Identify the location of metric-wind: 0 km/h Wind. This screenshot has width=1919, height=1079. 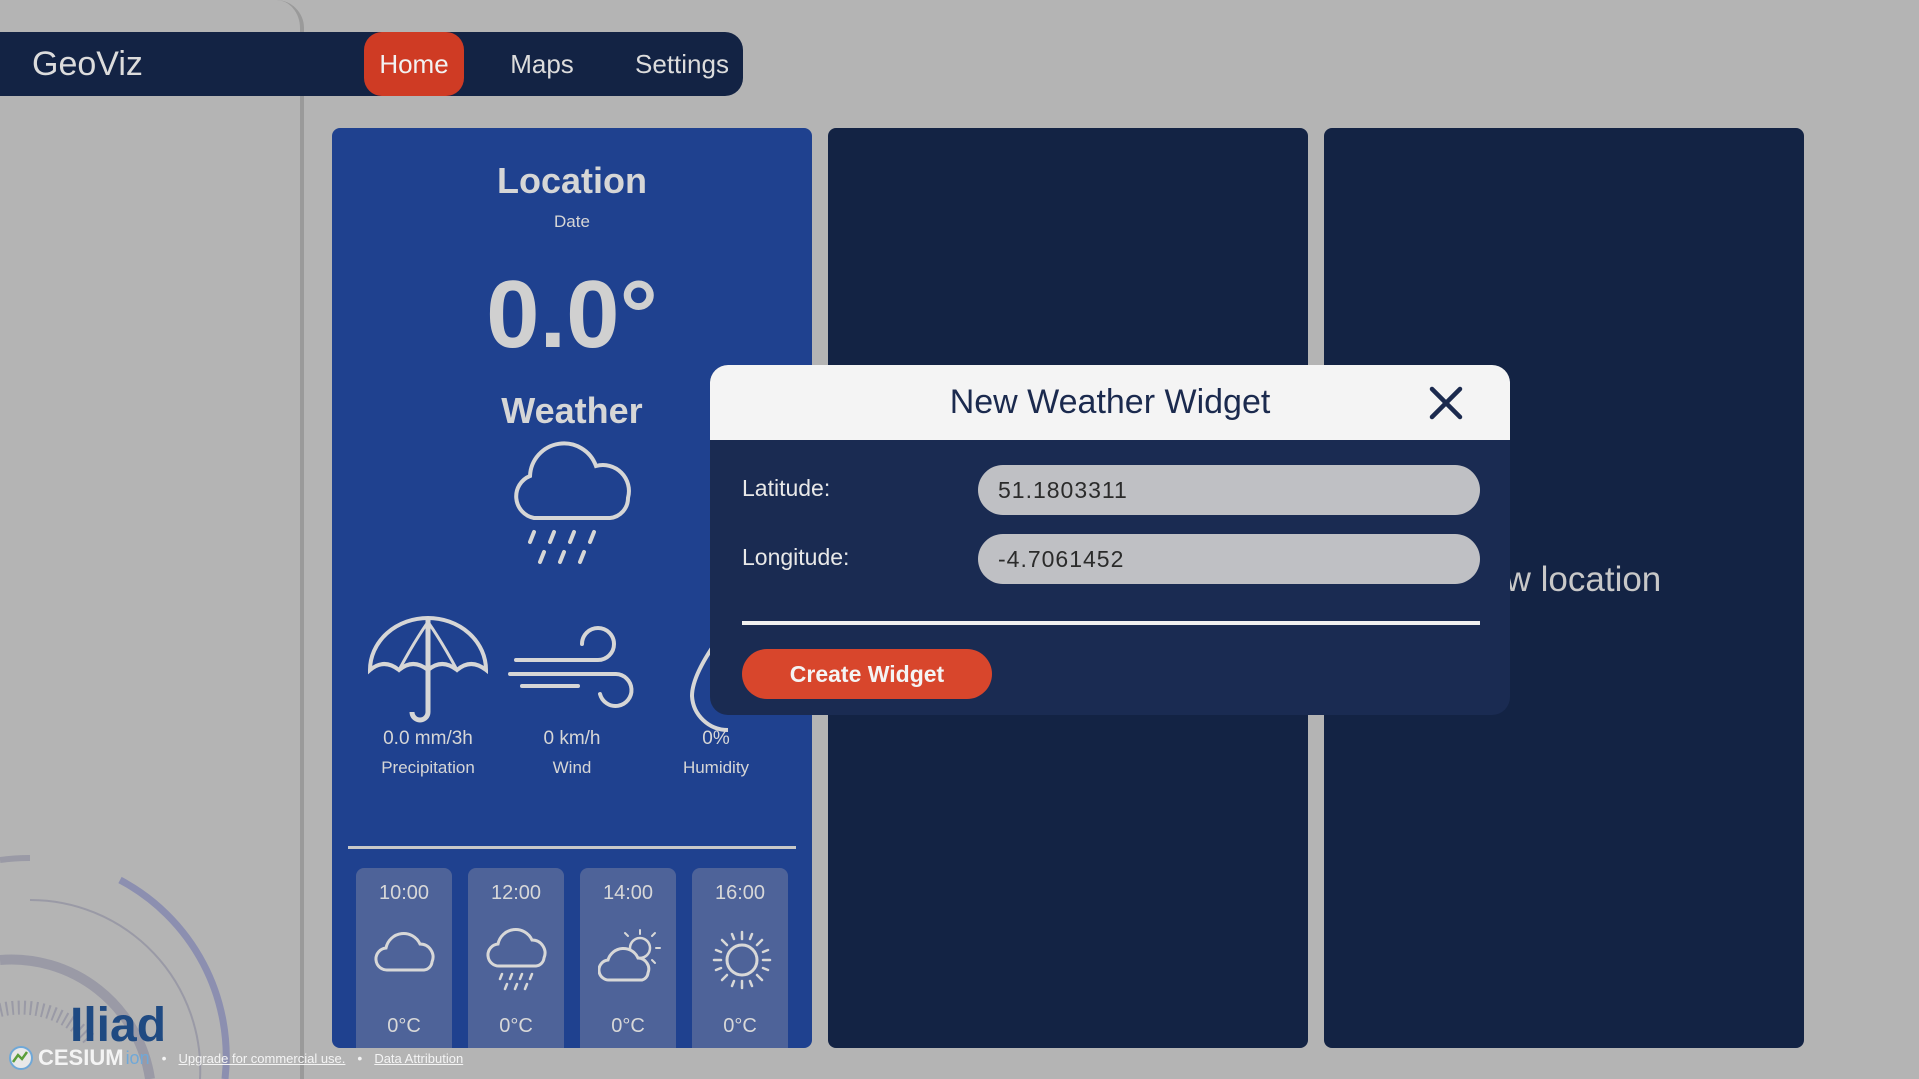
(572, 753).